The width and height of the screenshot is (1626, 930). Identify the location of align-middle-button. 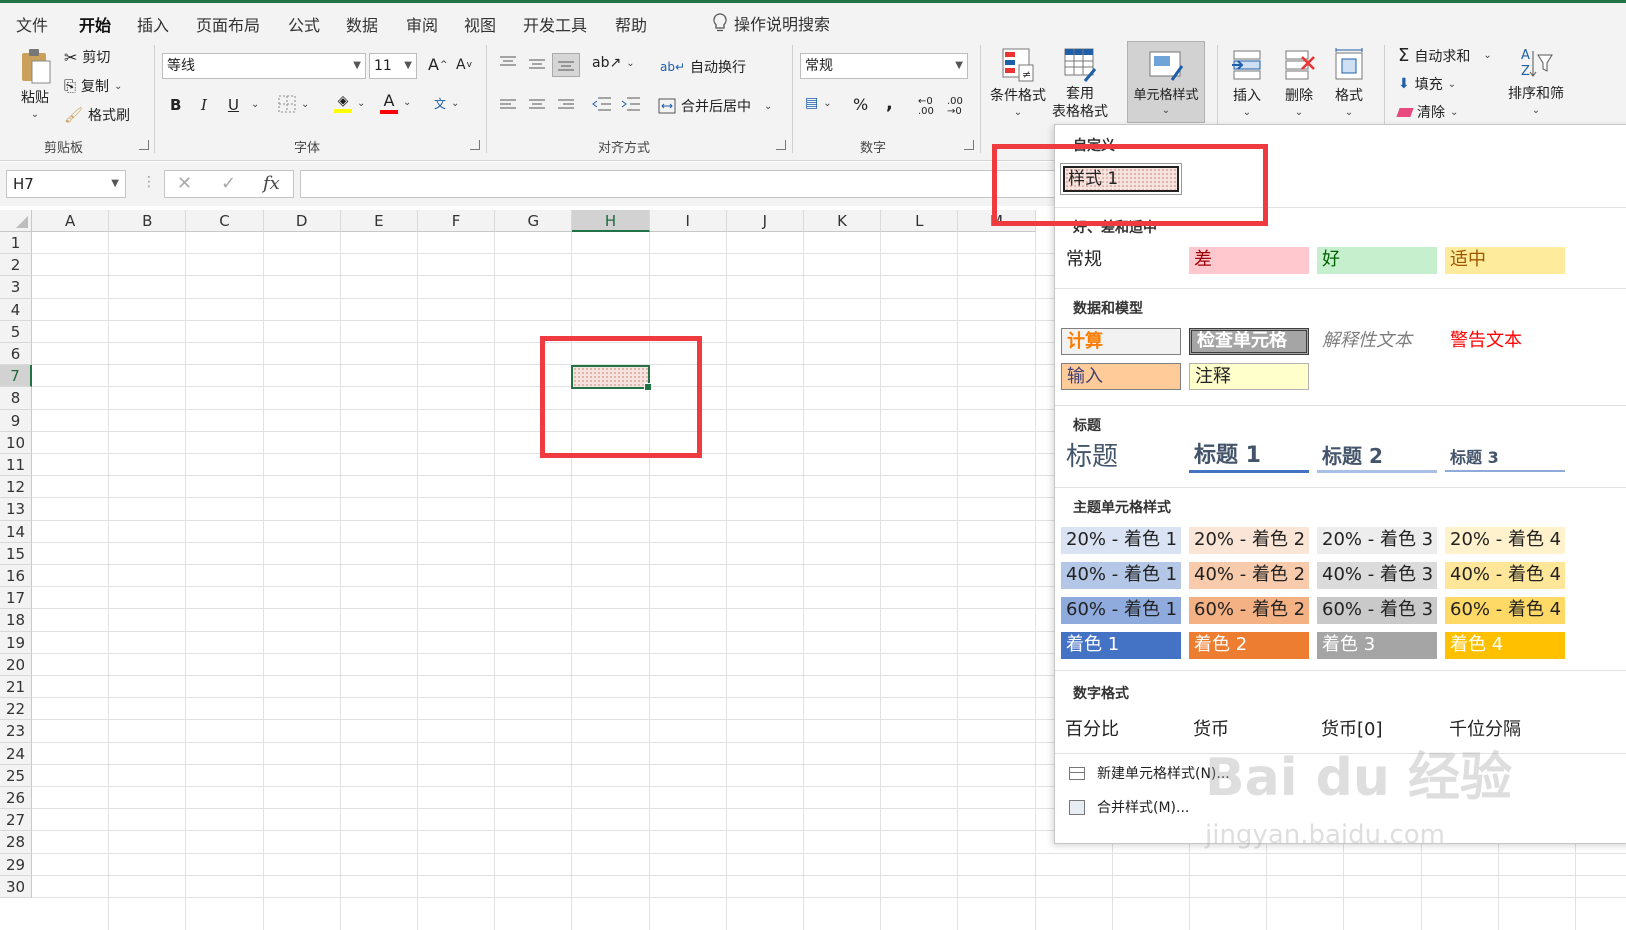
(537, 64).